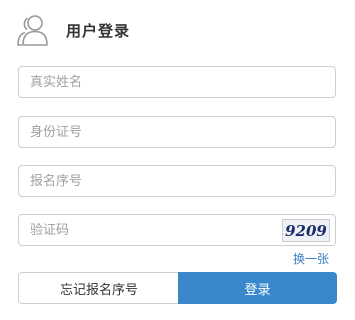 This screenshot has width=355, height=320. Describe the element at coordinates (257, 288) in the screenshot. I see `login-button: 登录` at that location.